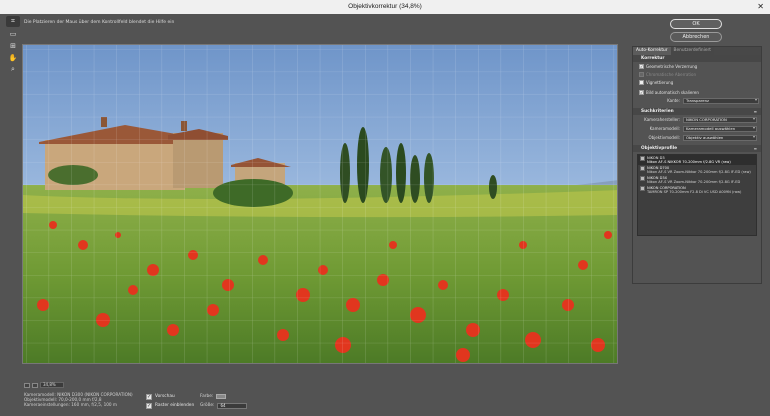  Describe the element at coordinates (641, 92) in the screenshot. I see `auto-scale-checkbox: ✓` at that location.